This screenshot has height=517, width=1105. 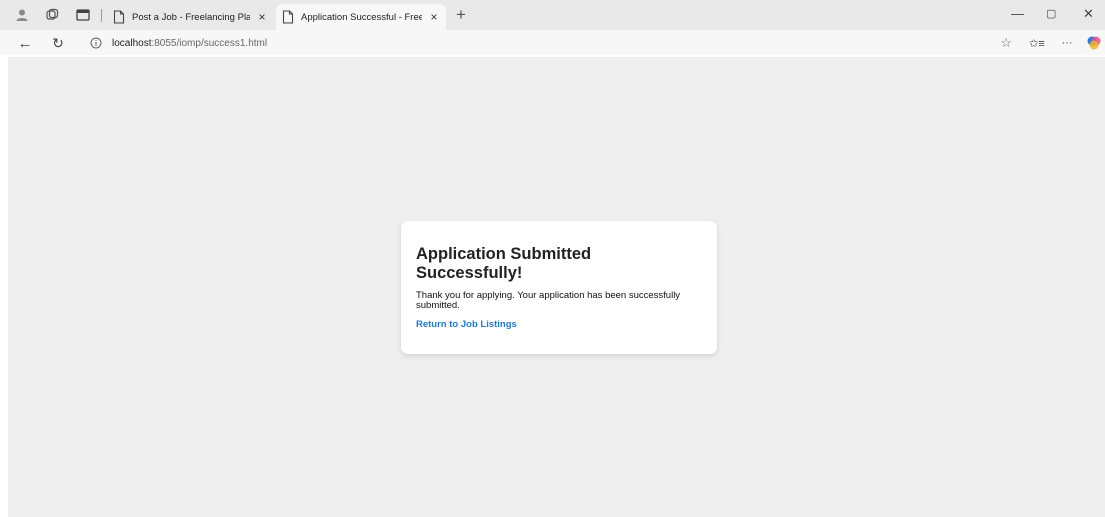 What do you see at coordinates (1037, 43) in the screenshot?
I see `favorites-icon: ✩≡` at bounding box center [1037, 43].